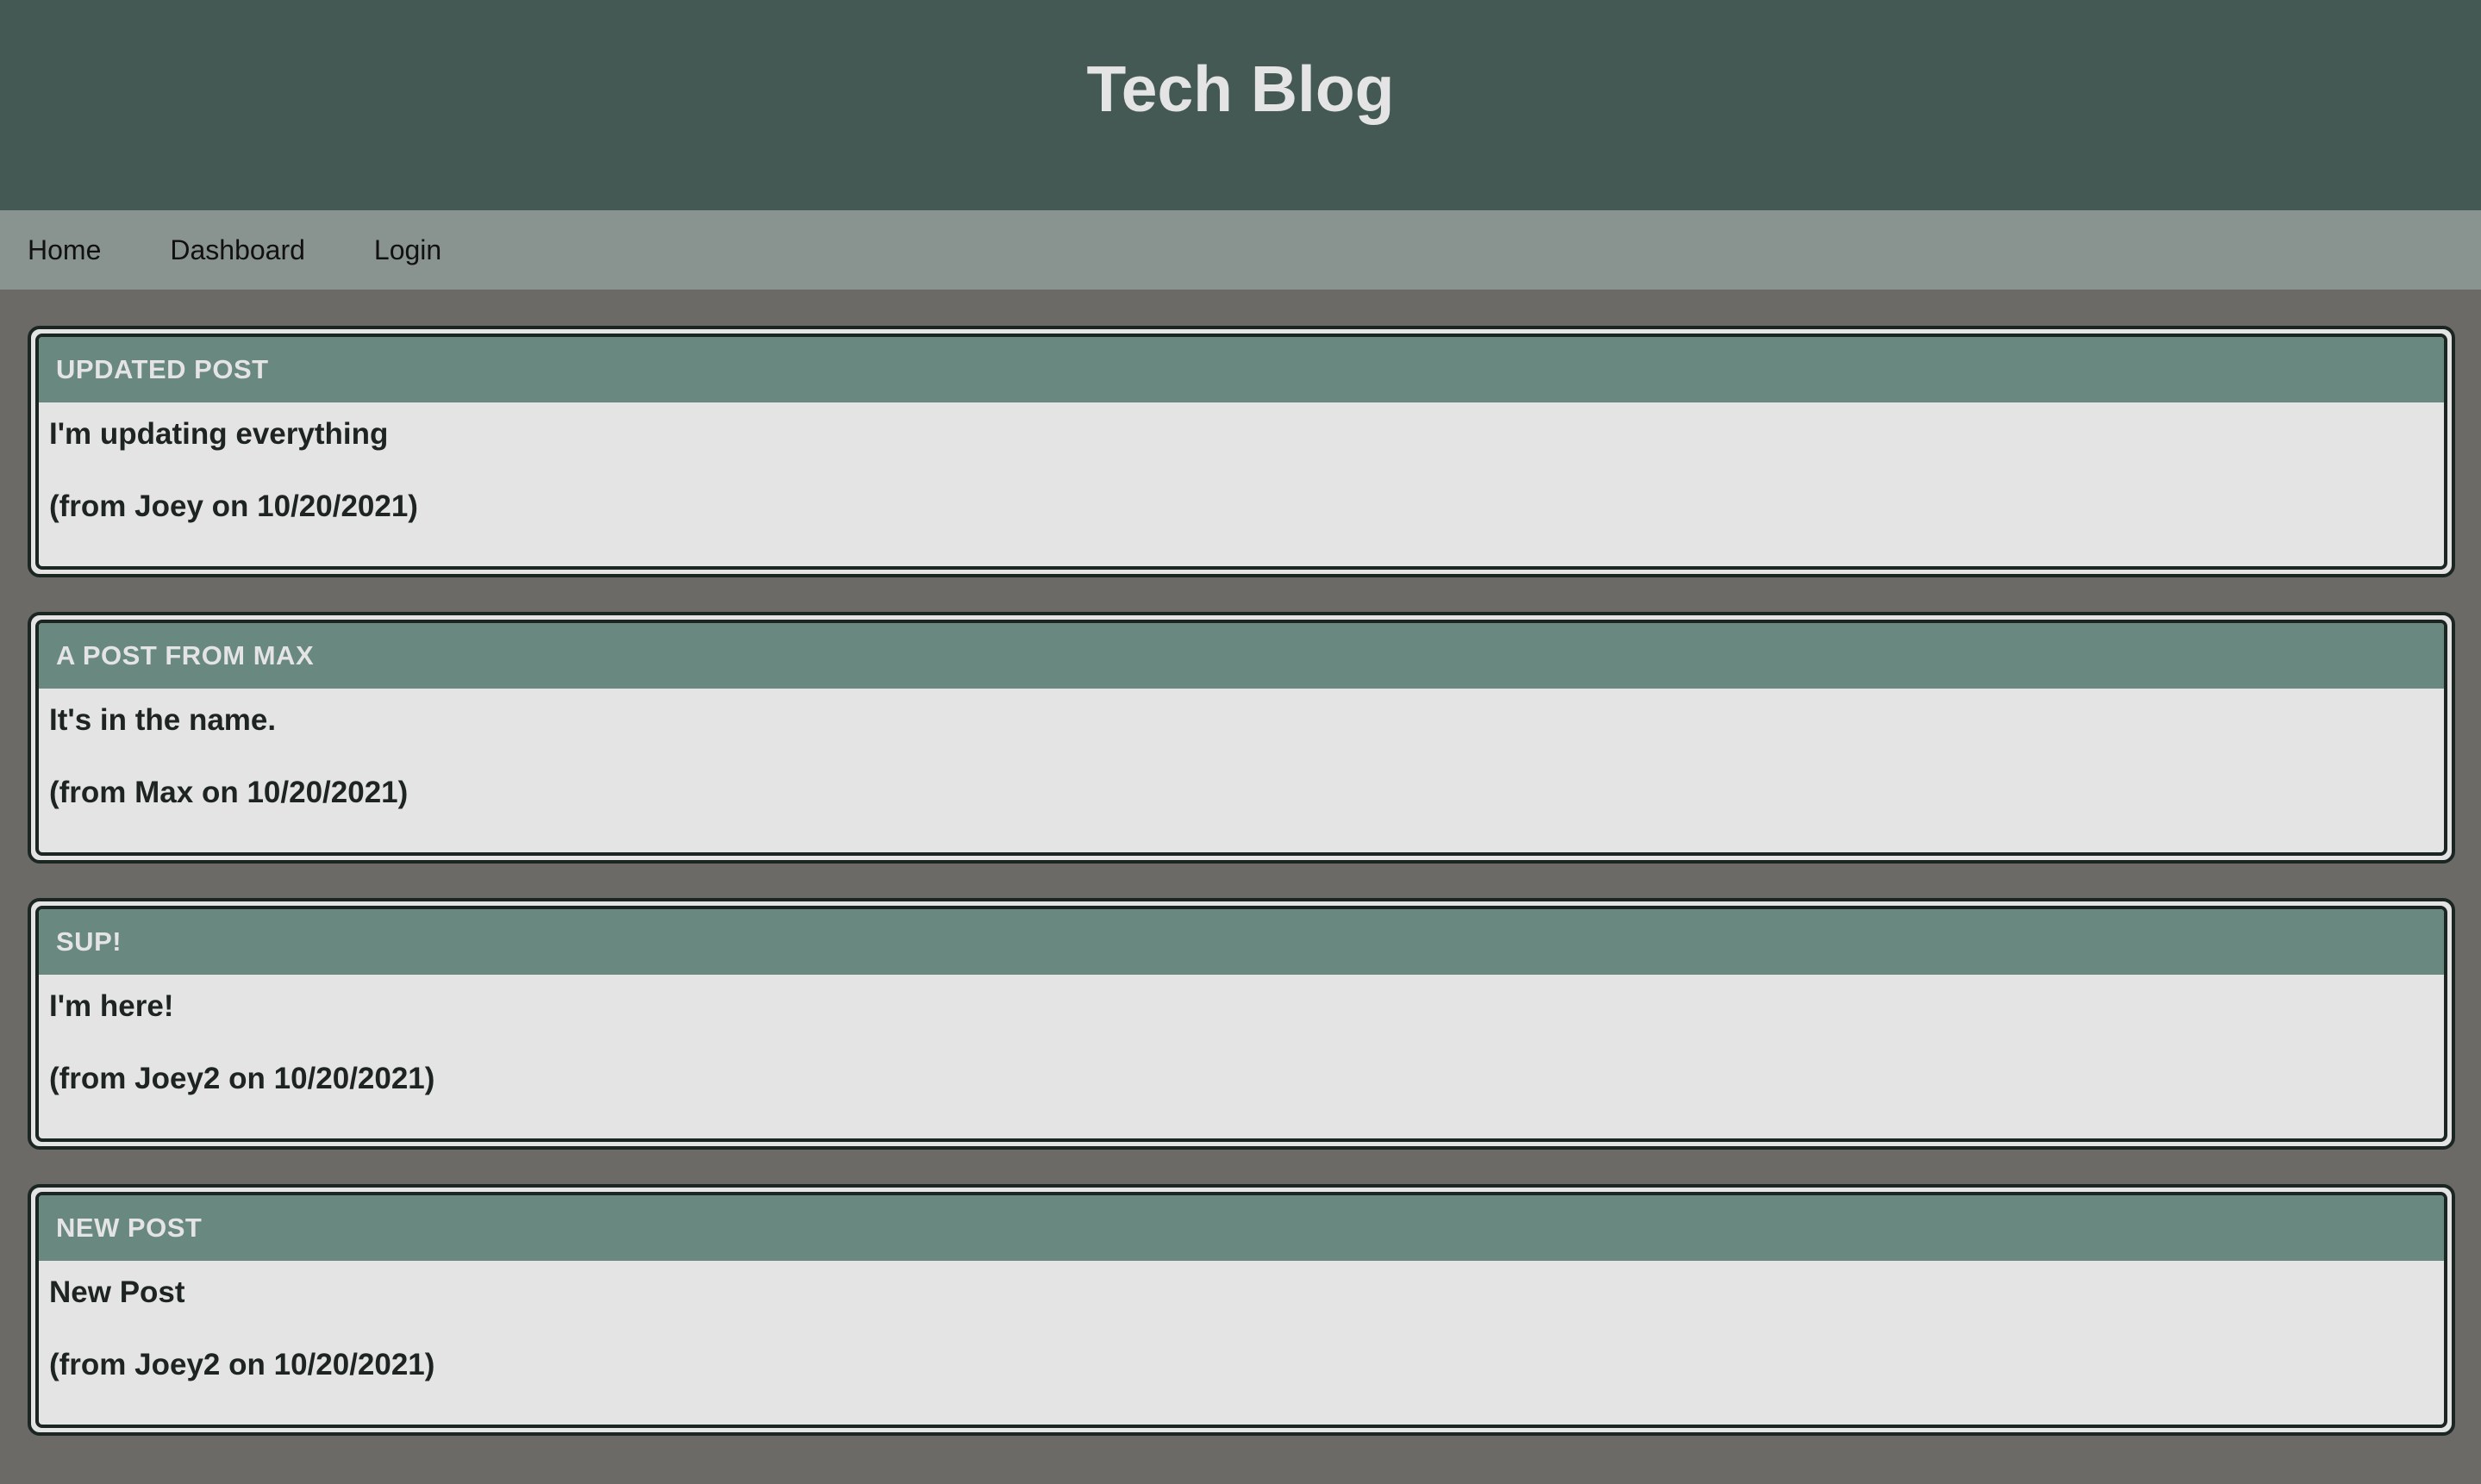 Image resolution: width=2481 pixels, height=1484 pixels. I want to click on nav-link-dashboard: Dashboard, so click(238, 250).